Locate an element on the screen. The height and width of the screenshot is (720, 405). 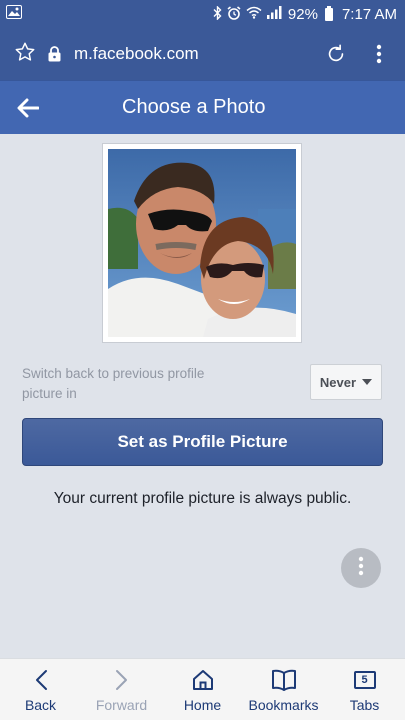
nav-tabs: 5 Tabs is located at coordinates (364, 689).